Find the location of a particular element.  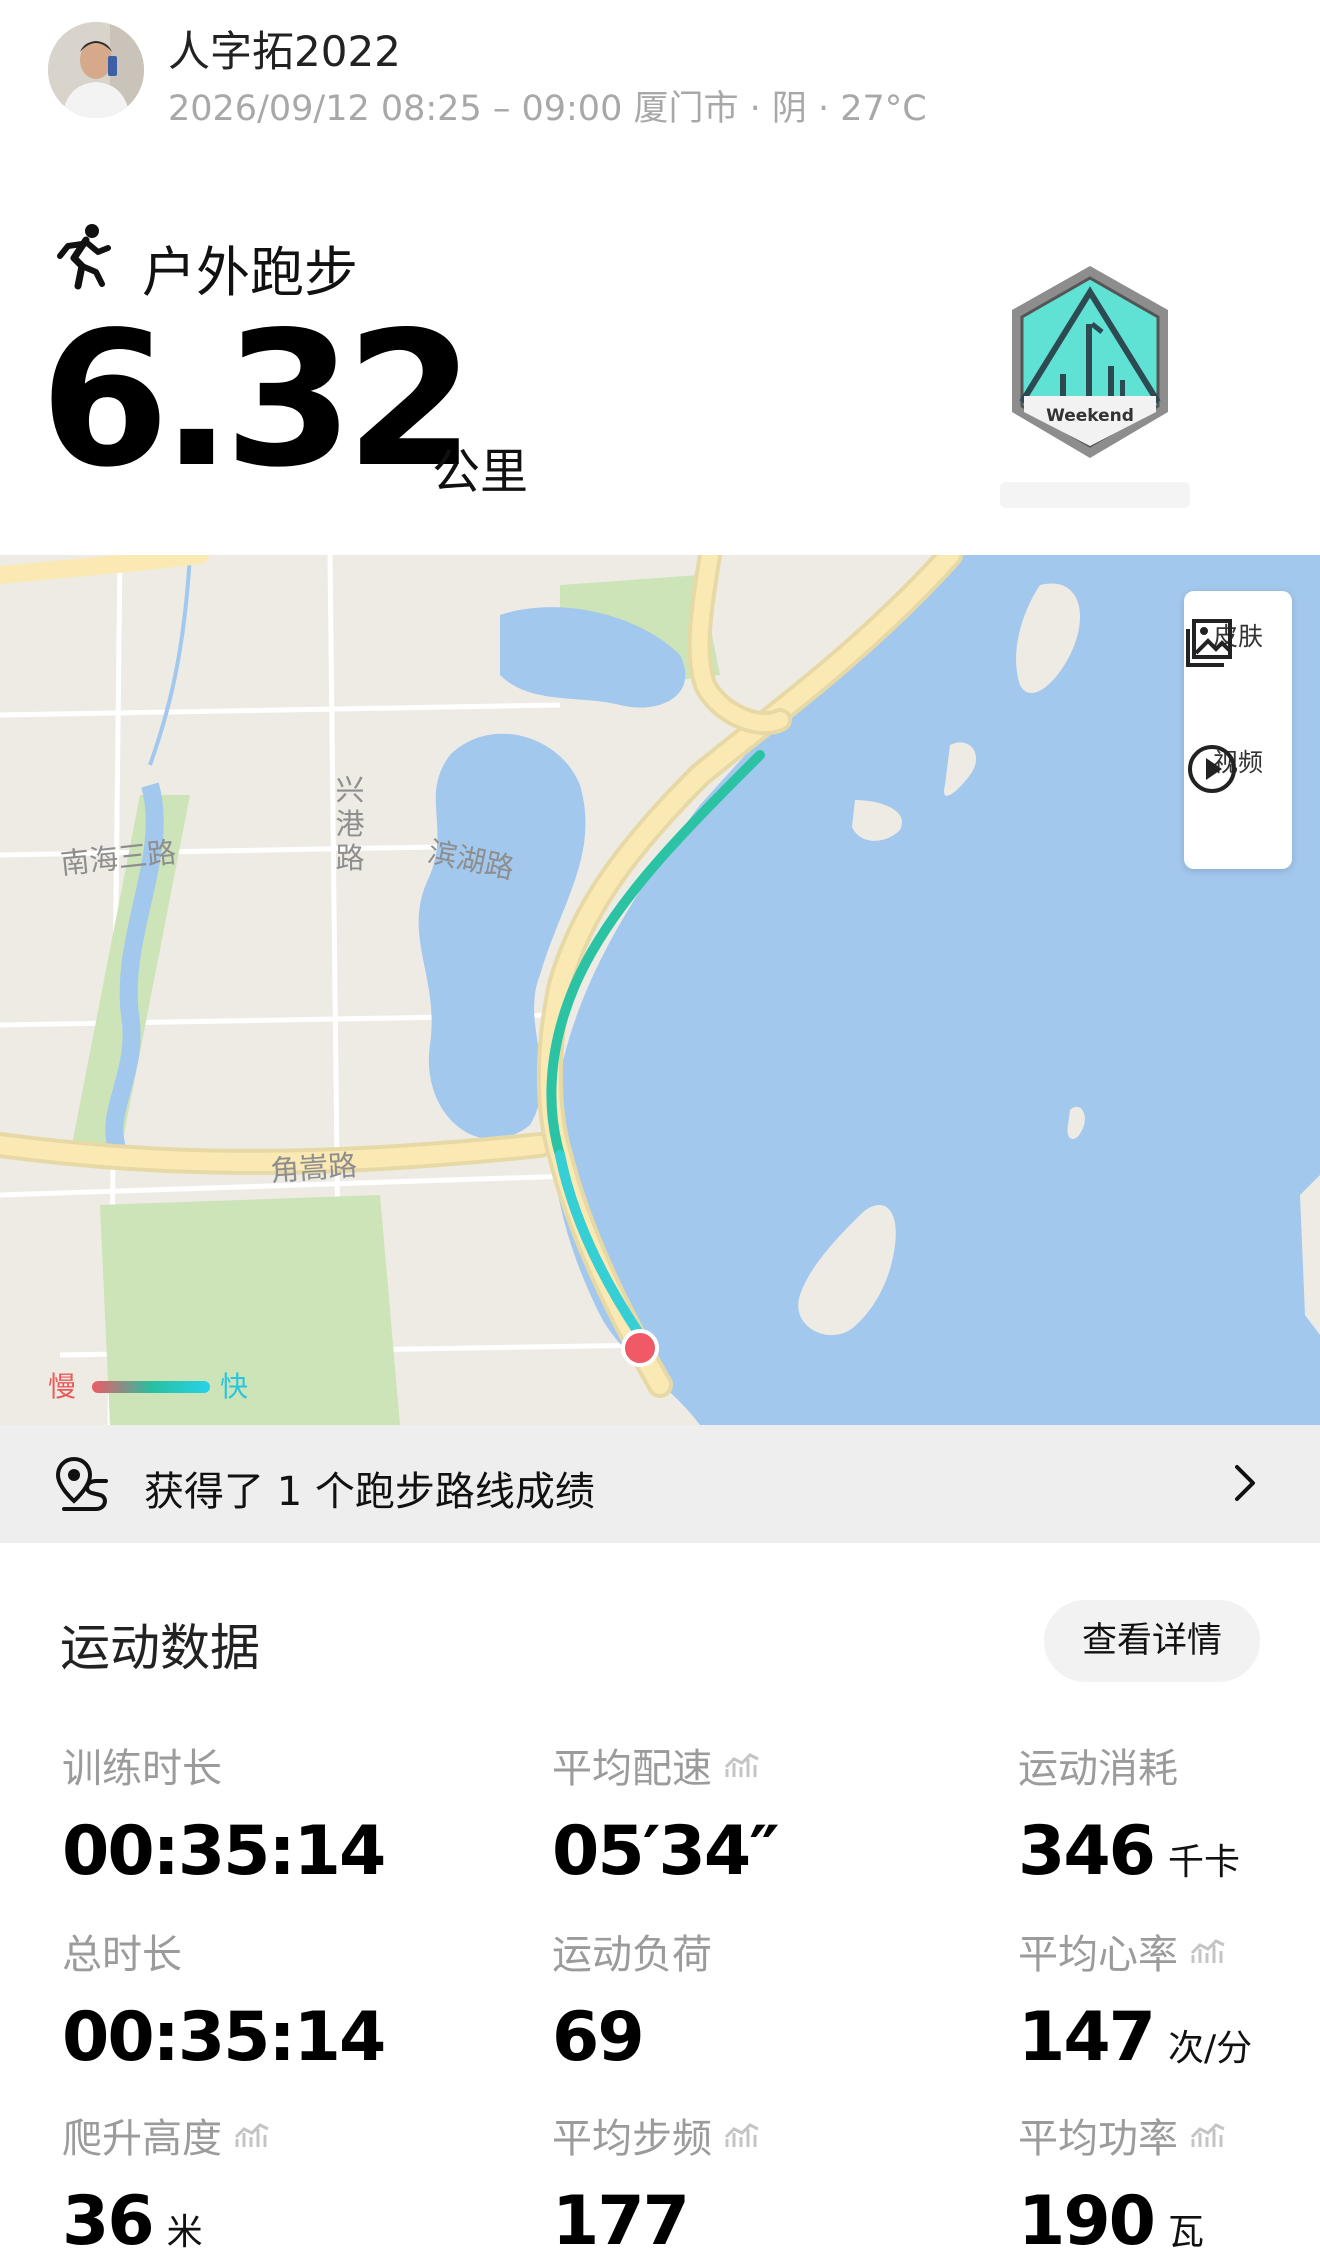

stat-item: 平均功率 190 瓦 is located at coordinates (1123, 2183).